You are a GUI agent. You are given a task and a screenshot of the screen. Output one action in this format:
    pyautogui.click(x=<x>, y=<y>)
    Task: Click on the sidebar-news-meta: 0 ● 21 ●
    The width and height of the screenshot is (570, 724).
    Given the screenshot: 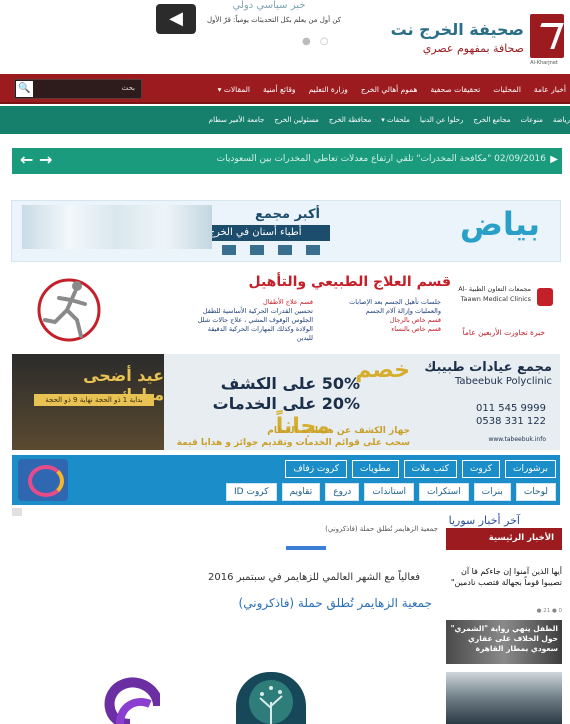 What is the action you would take?
    pyautogui.click(x=549, y=611)
    